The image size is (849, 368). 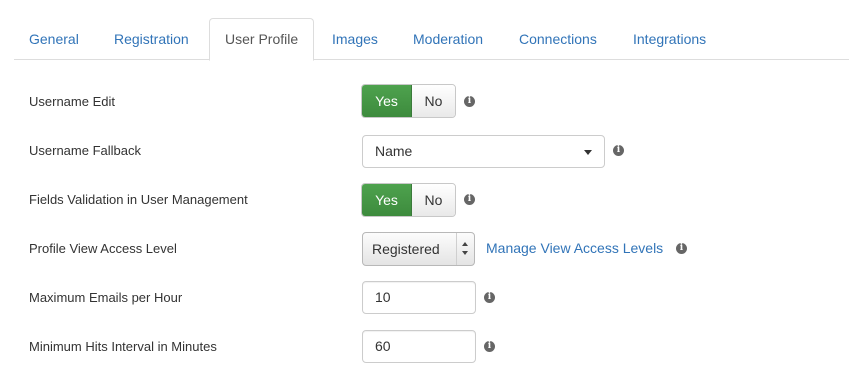 What do you see at coordinates (72, 101) in the screenshot?
I see `username-edit-label: Username Edit` at bounding box center [72, 101].